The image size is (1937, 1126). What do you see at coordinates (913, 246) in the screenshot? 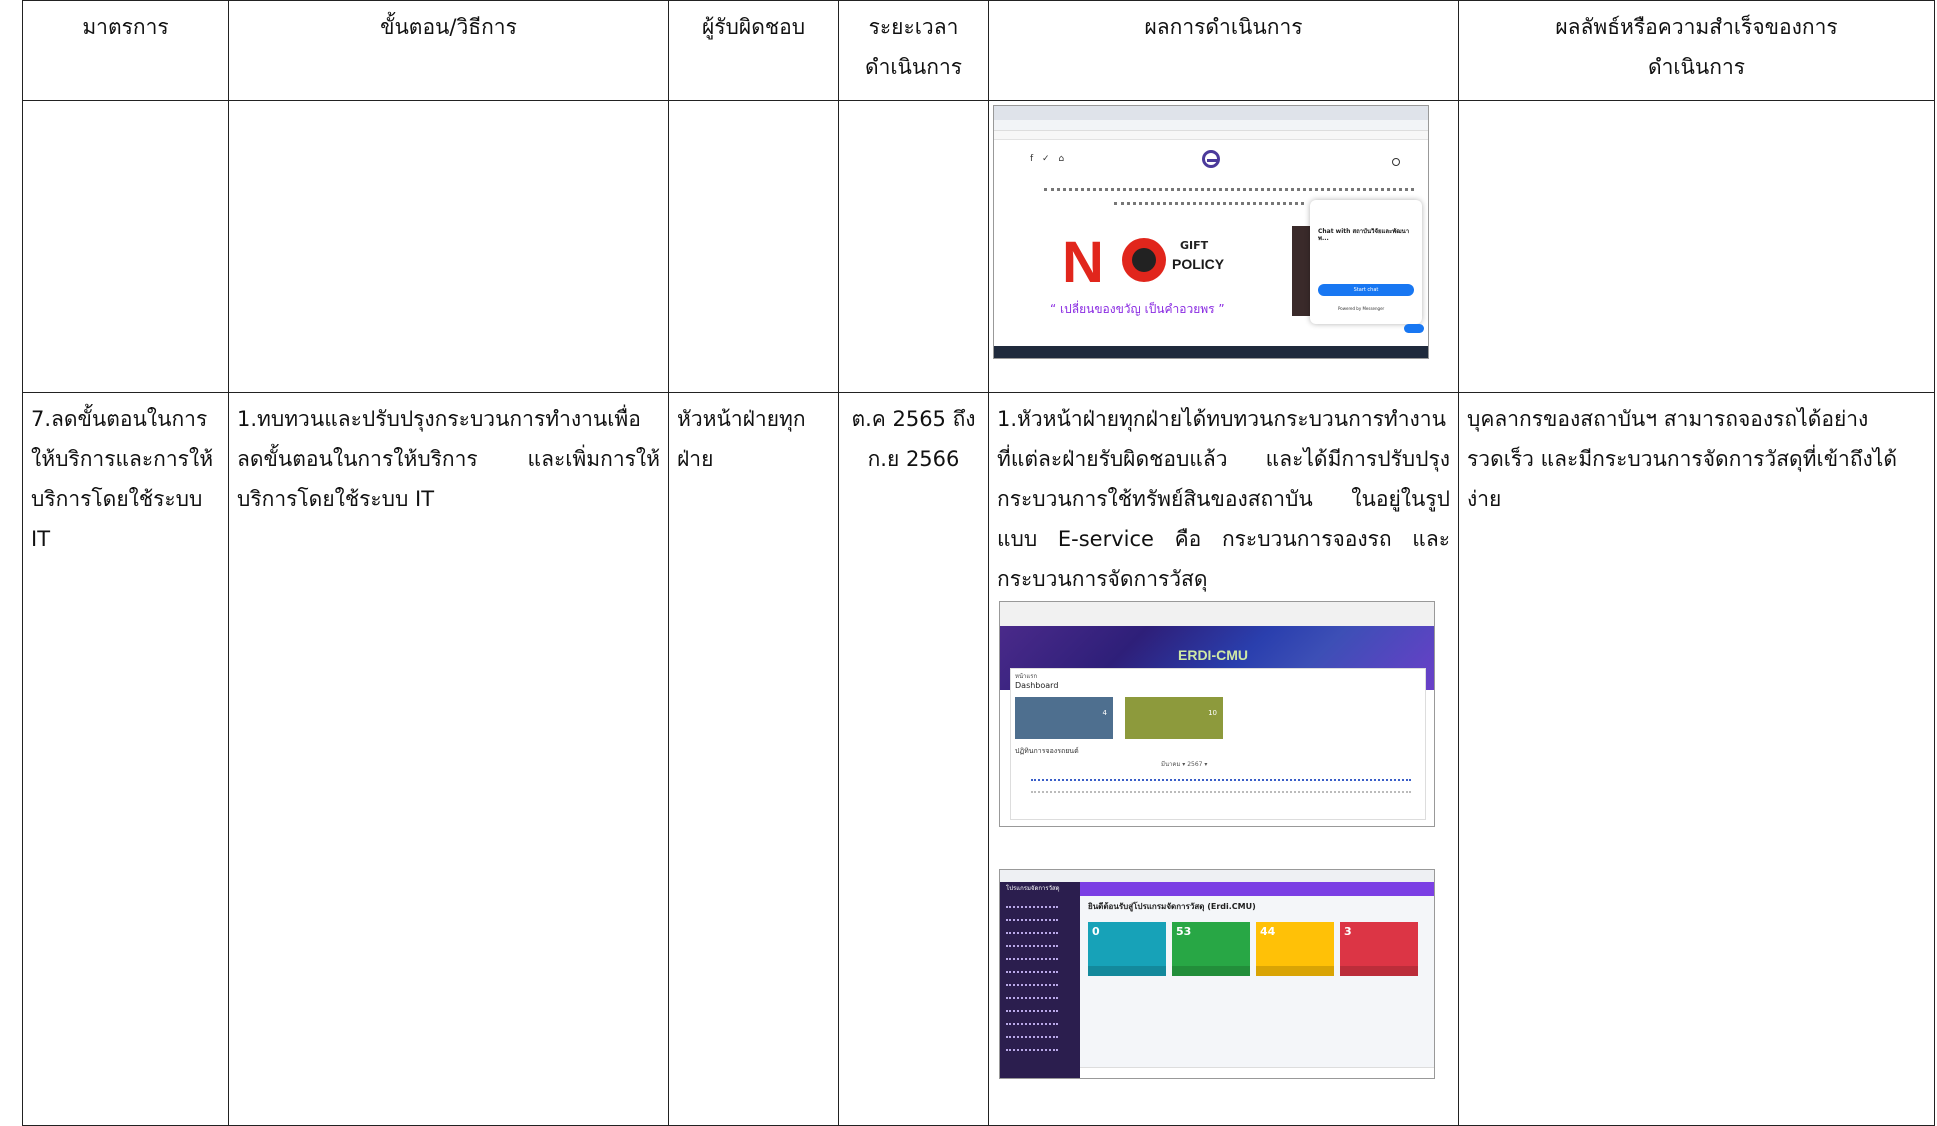
I see `row1-period` at bounding box center [913, 246].